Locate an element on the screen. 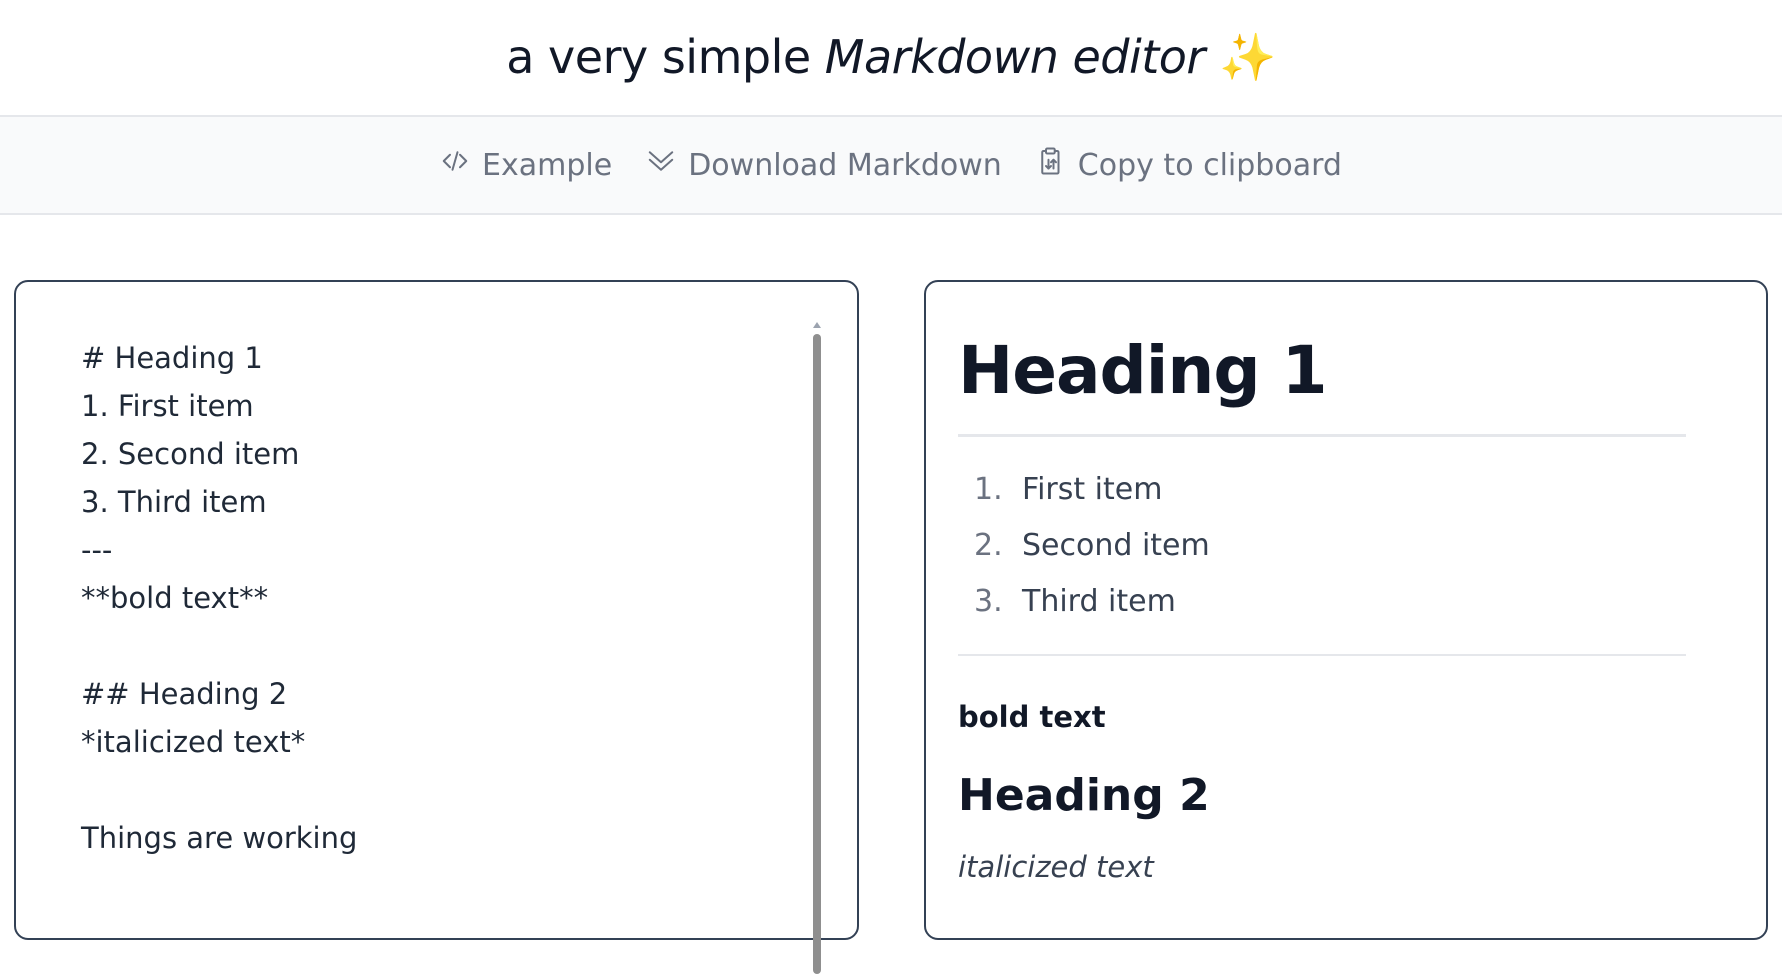  list-item: 2. Second item is located at coordinates (1322, 546).